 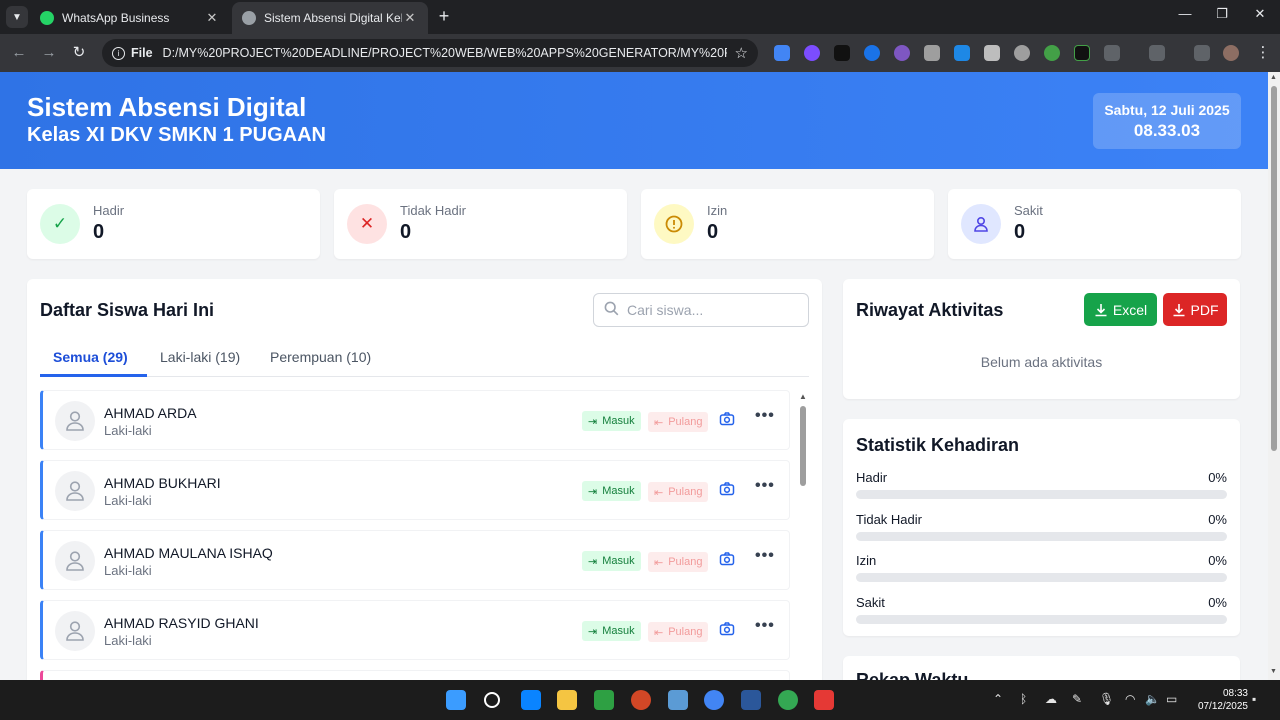 What do you see at coordinates (932, 53) in the screenshot?
I see `camera-extension-icon` at bounding box center [932, 53].